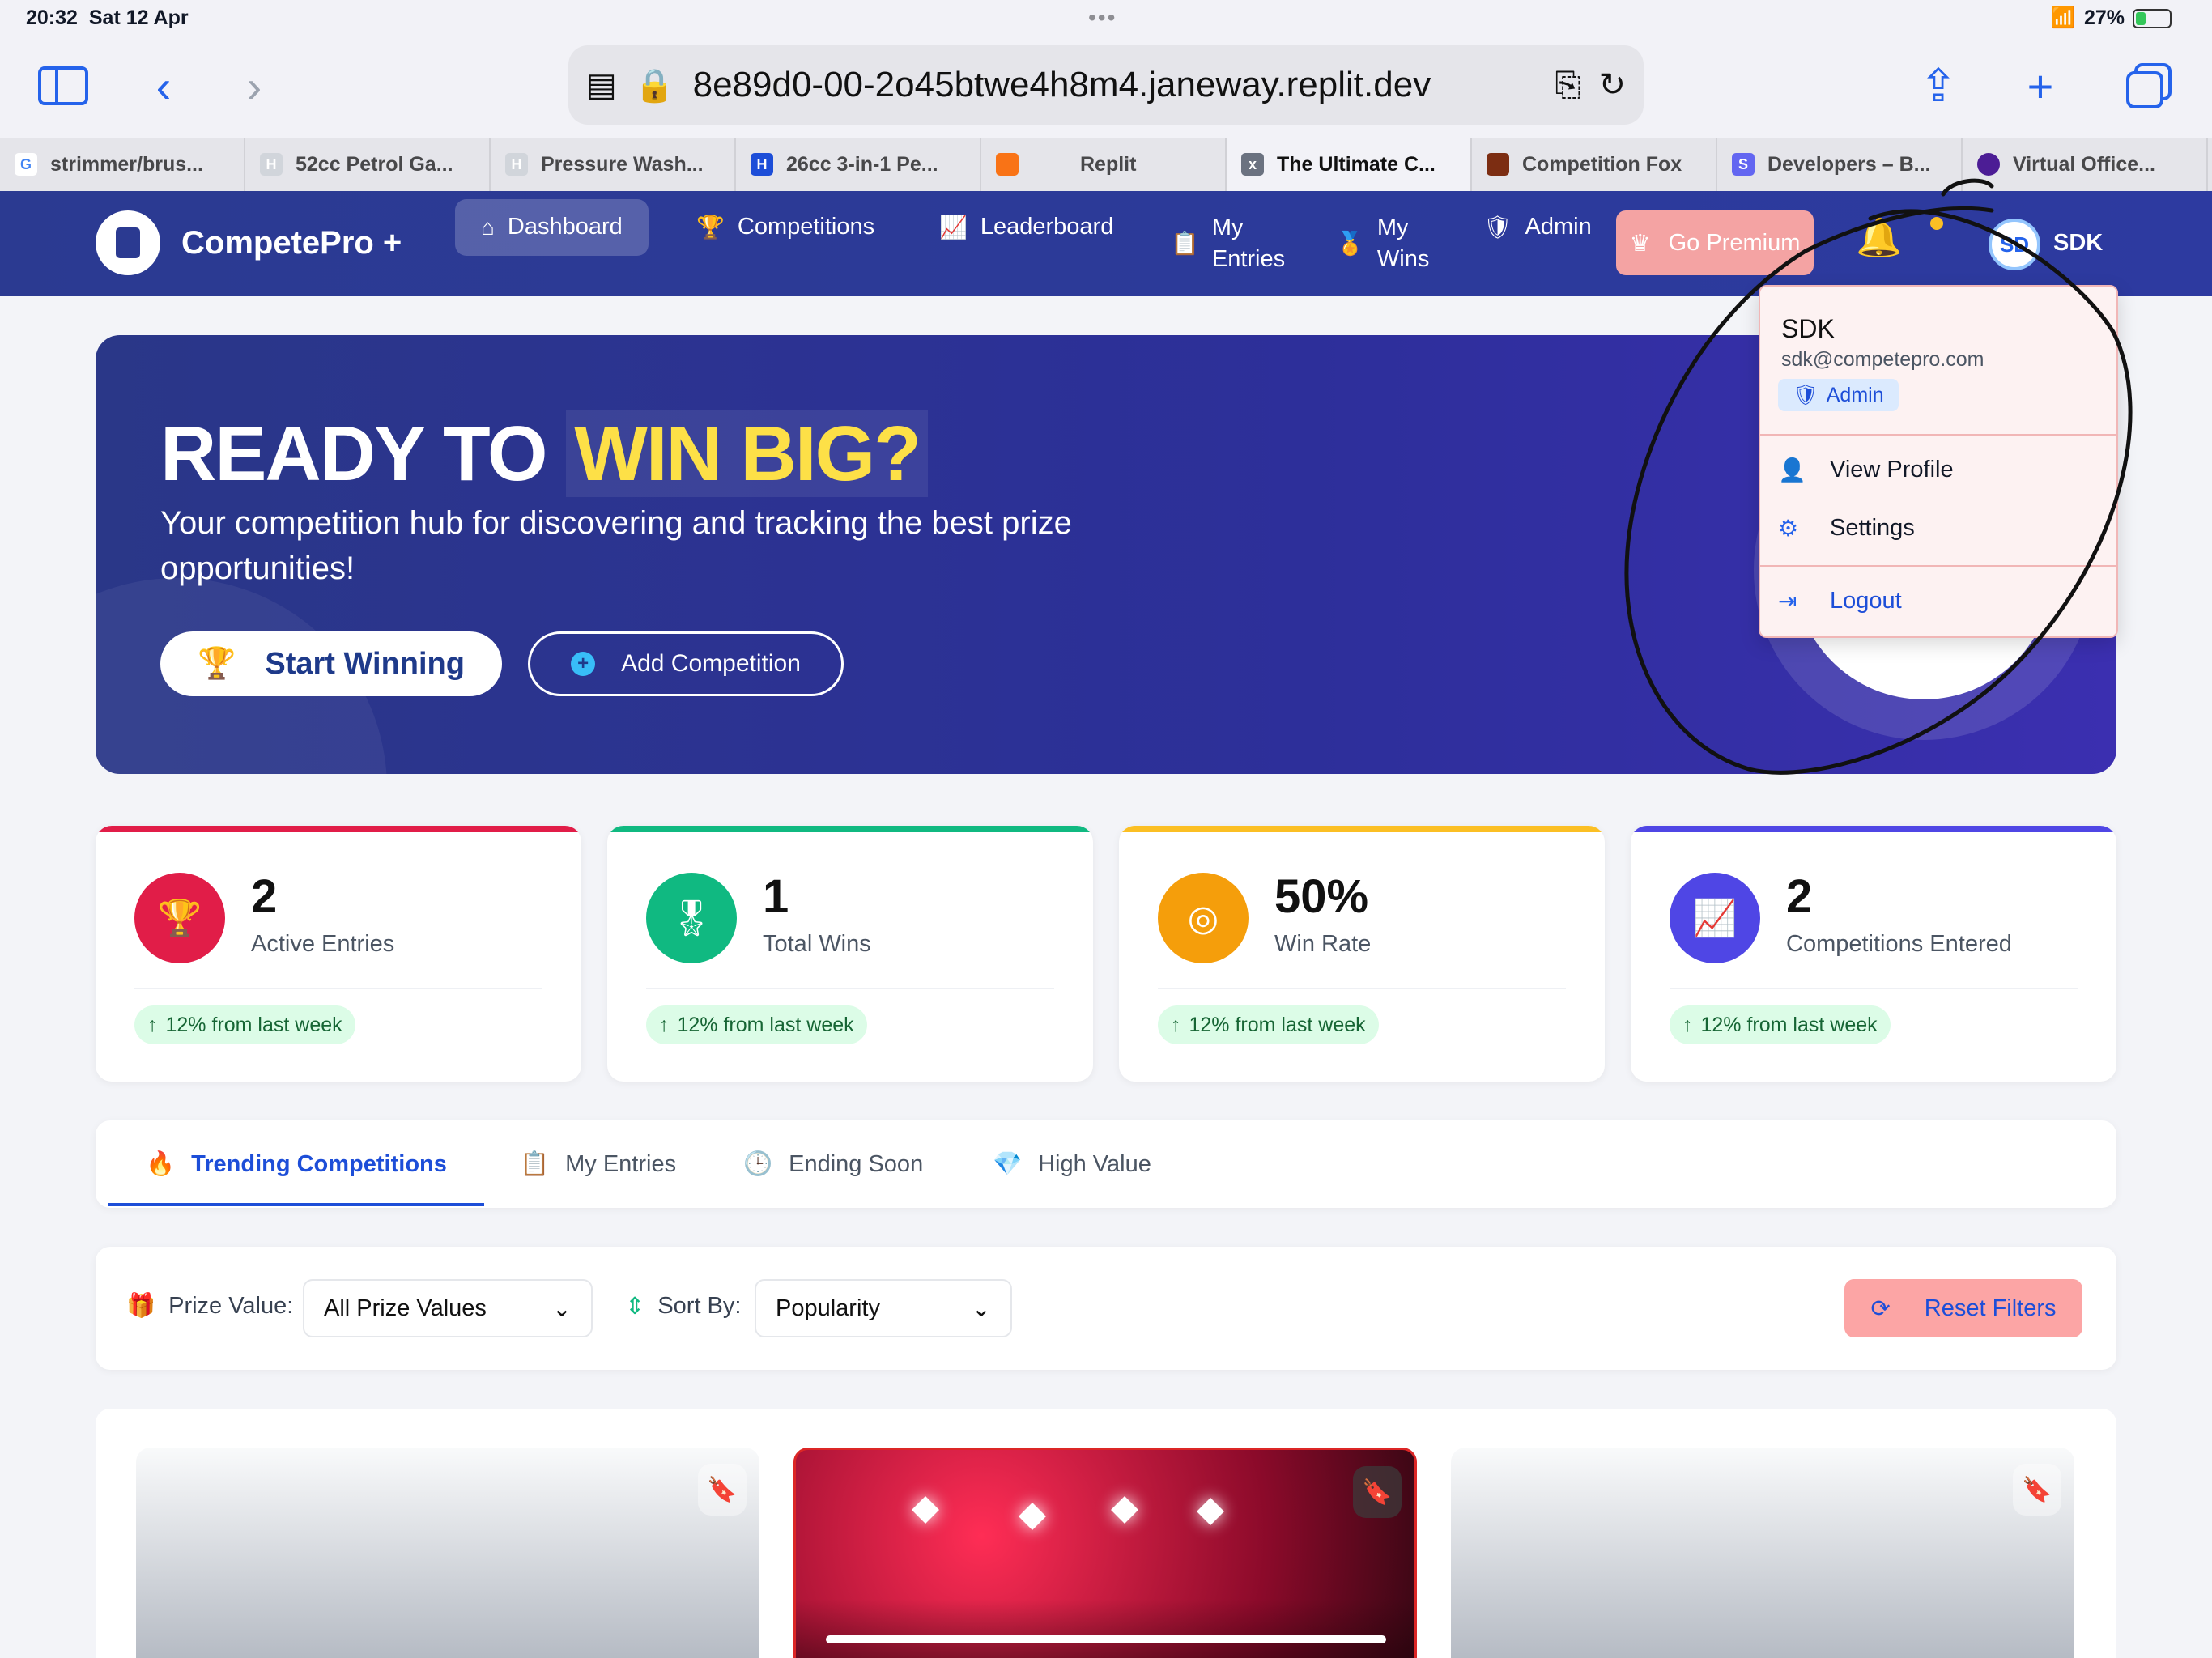 The height and width of the screenshot is (1658, 2212). What do you see at coordinates (26, 164) in the screenshot?
I see `google-icon: G` at bounding box center [26, 164].